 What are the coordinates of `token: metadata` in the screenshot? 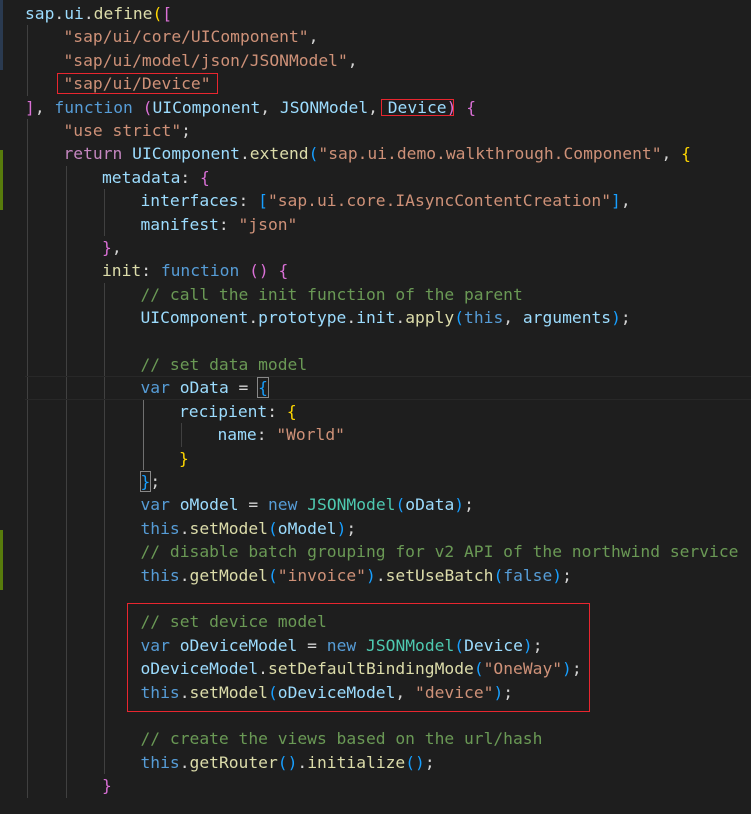 It's located at (141, 177).